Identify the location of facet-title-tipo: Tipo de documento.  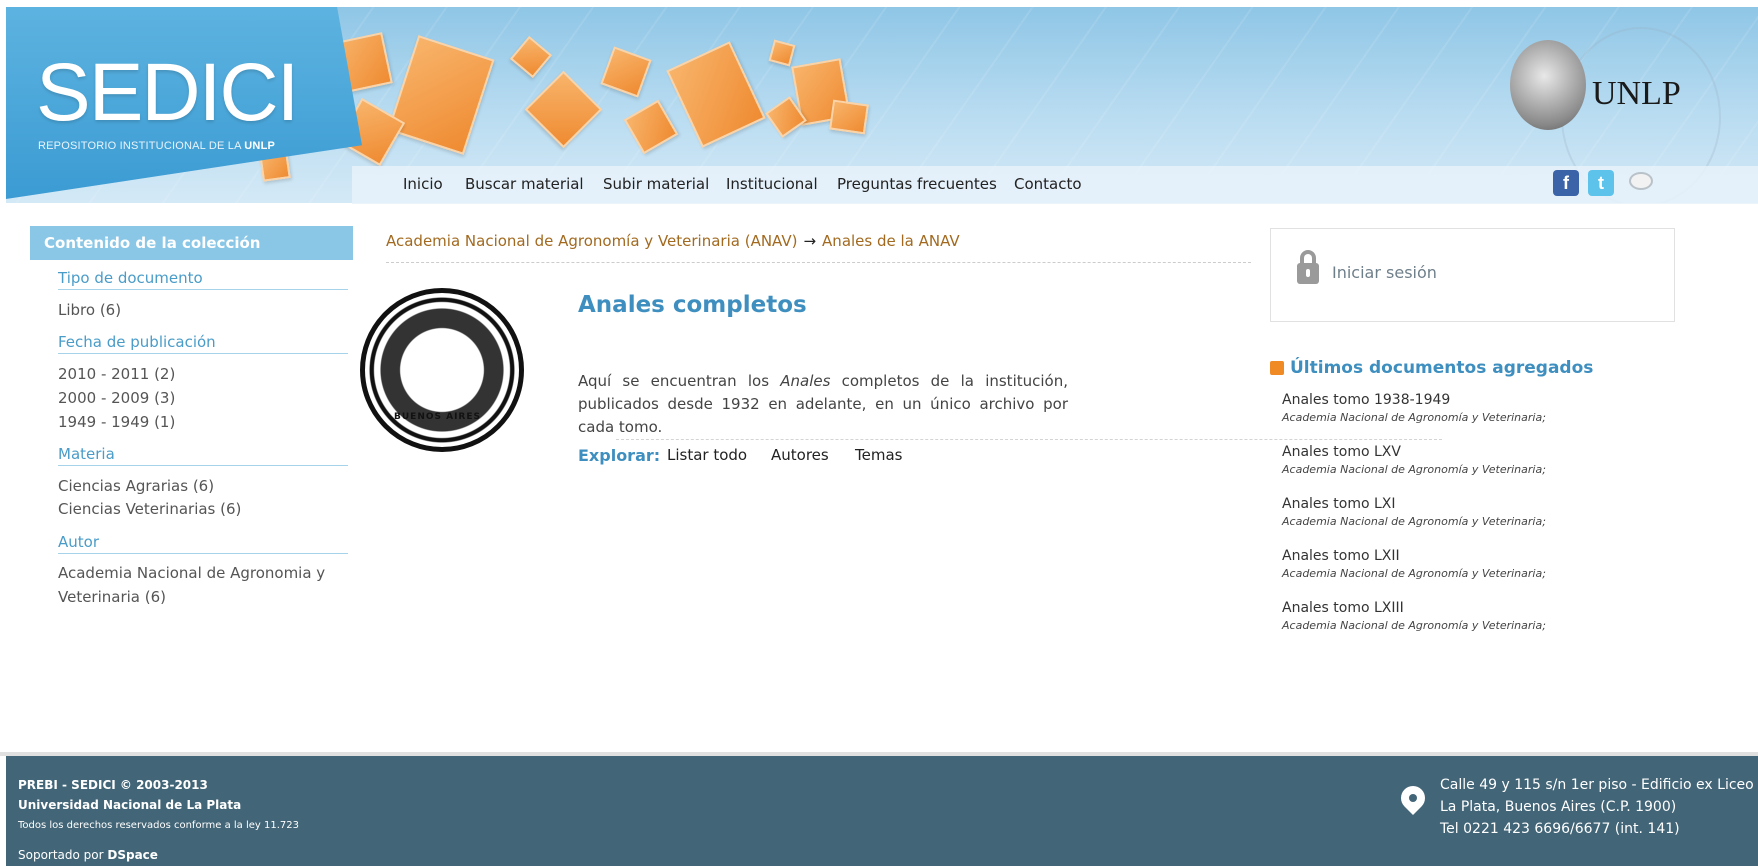
(203, 279).